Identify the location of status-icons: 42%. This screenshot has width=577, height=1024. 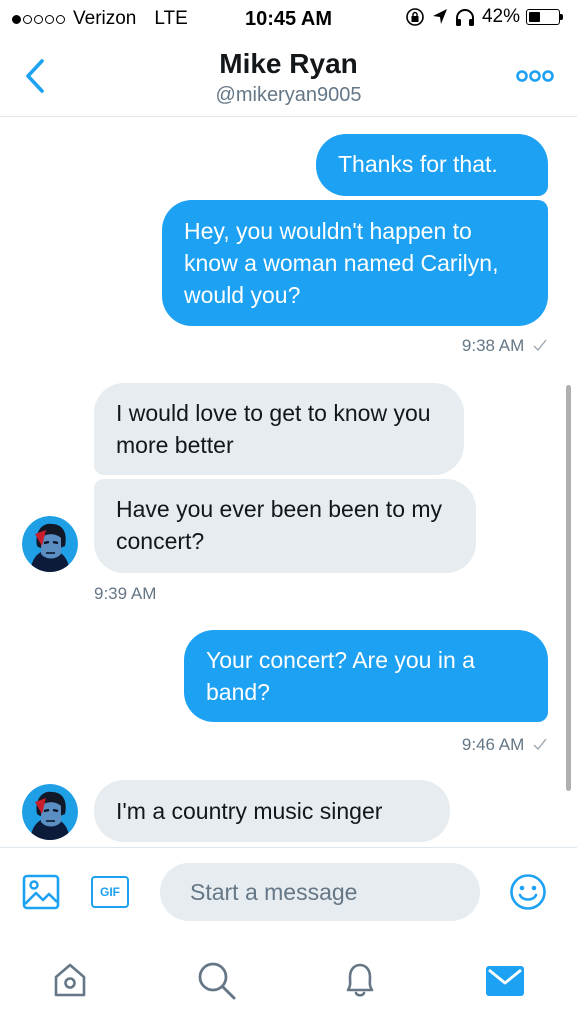
(483, 17).